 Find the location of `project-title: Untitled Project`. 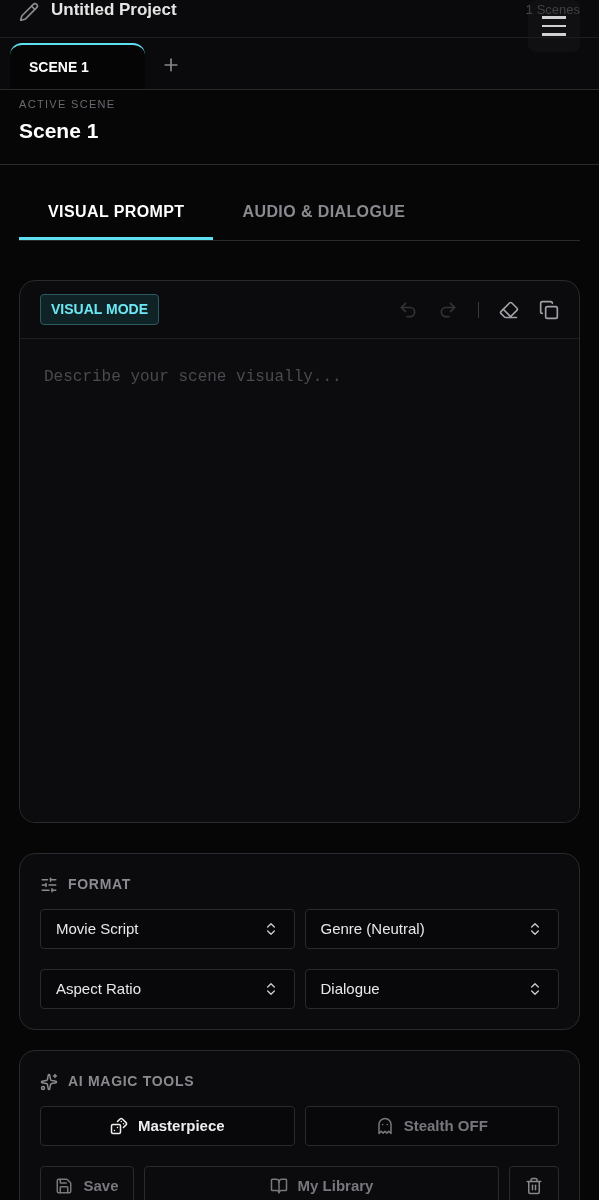

project-title: Untitled Project is located at coordinates (114, 10).